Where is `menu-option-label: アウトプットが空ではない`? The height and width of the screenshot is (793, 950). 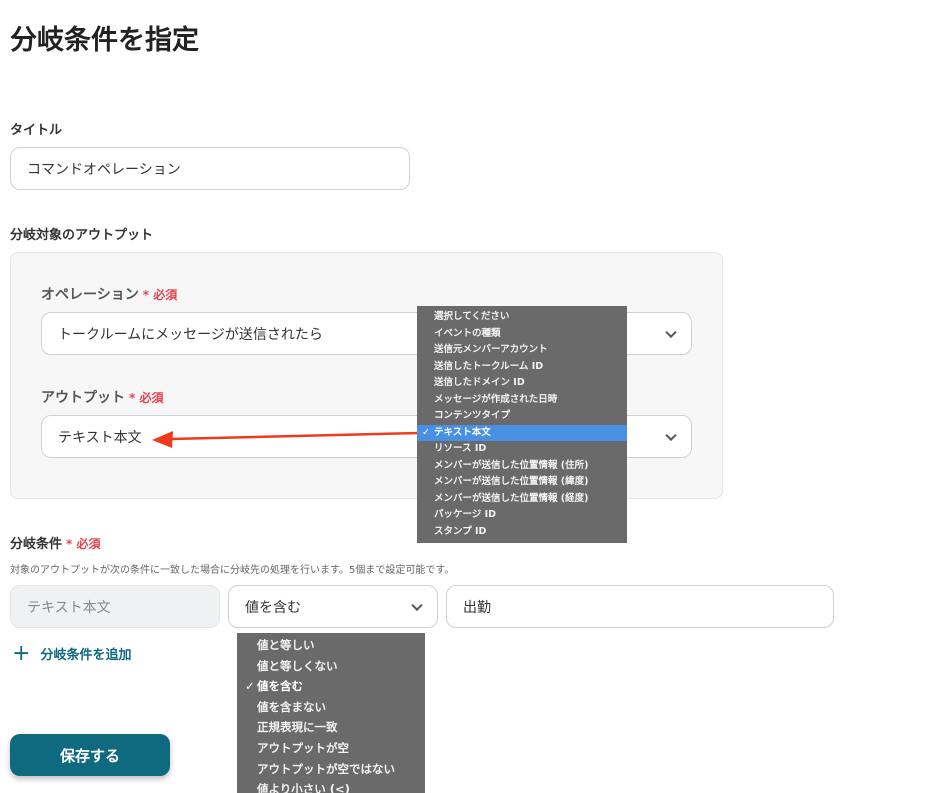
menu-option-label: アウトプットが空ではない is located at coordinates (326, 768).